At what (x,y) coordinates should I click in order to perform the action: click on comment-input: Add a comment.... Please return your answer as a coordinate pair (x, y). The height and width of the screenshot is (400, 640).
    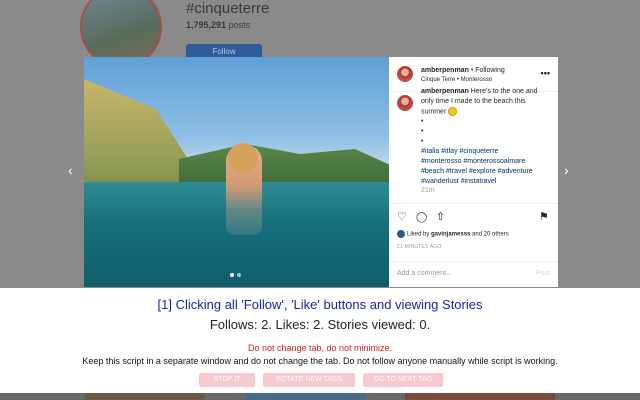
    Looking at the image, I should click on (424, 273).